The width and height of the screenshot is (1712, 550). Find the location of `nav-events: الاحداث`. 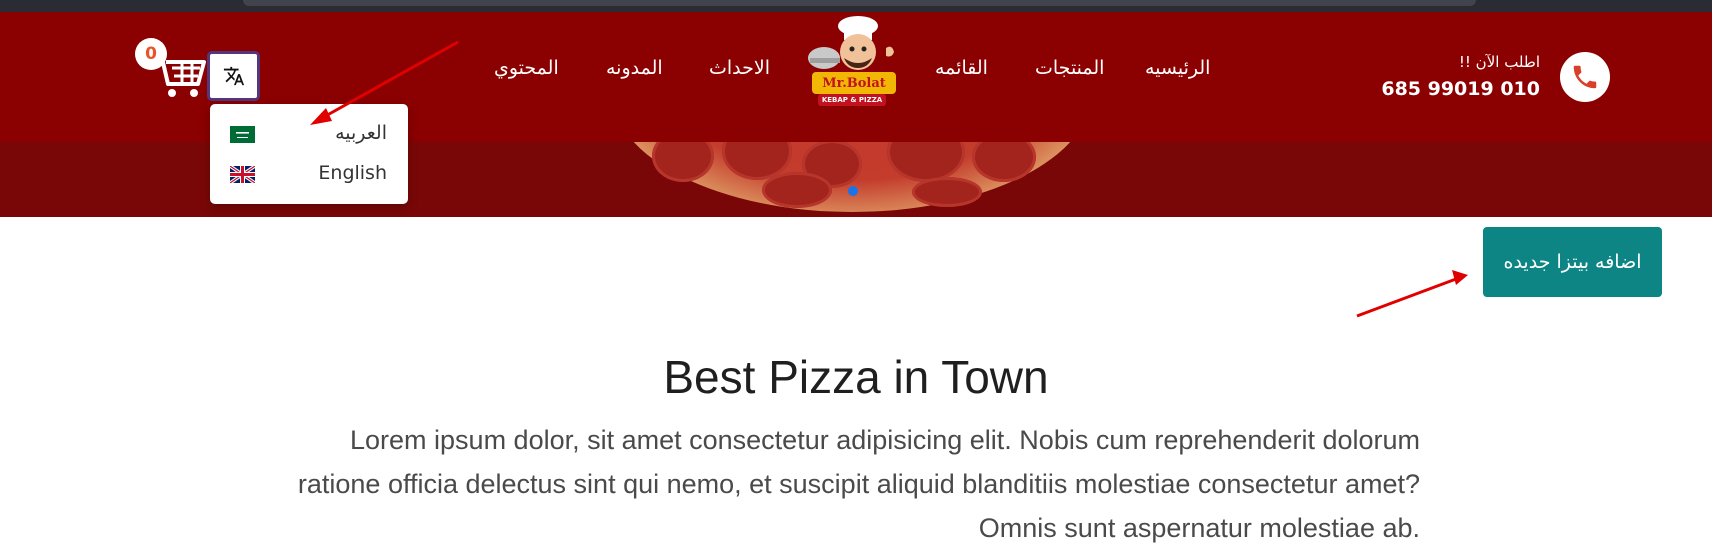

nav-events: الاحداث is located at coordinates (739, 68).